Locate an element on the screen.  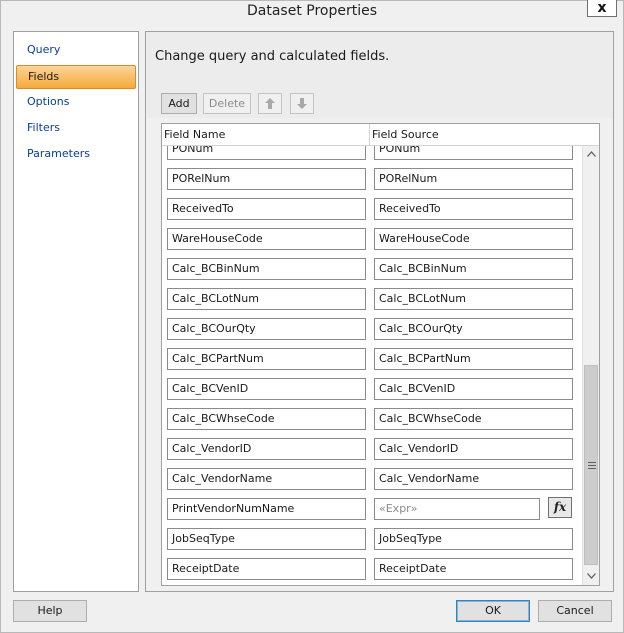
field-name-input: Calc_BCVenID is located at coordinates (266, 389).